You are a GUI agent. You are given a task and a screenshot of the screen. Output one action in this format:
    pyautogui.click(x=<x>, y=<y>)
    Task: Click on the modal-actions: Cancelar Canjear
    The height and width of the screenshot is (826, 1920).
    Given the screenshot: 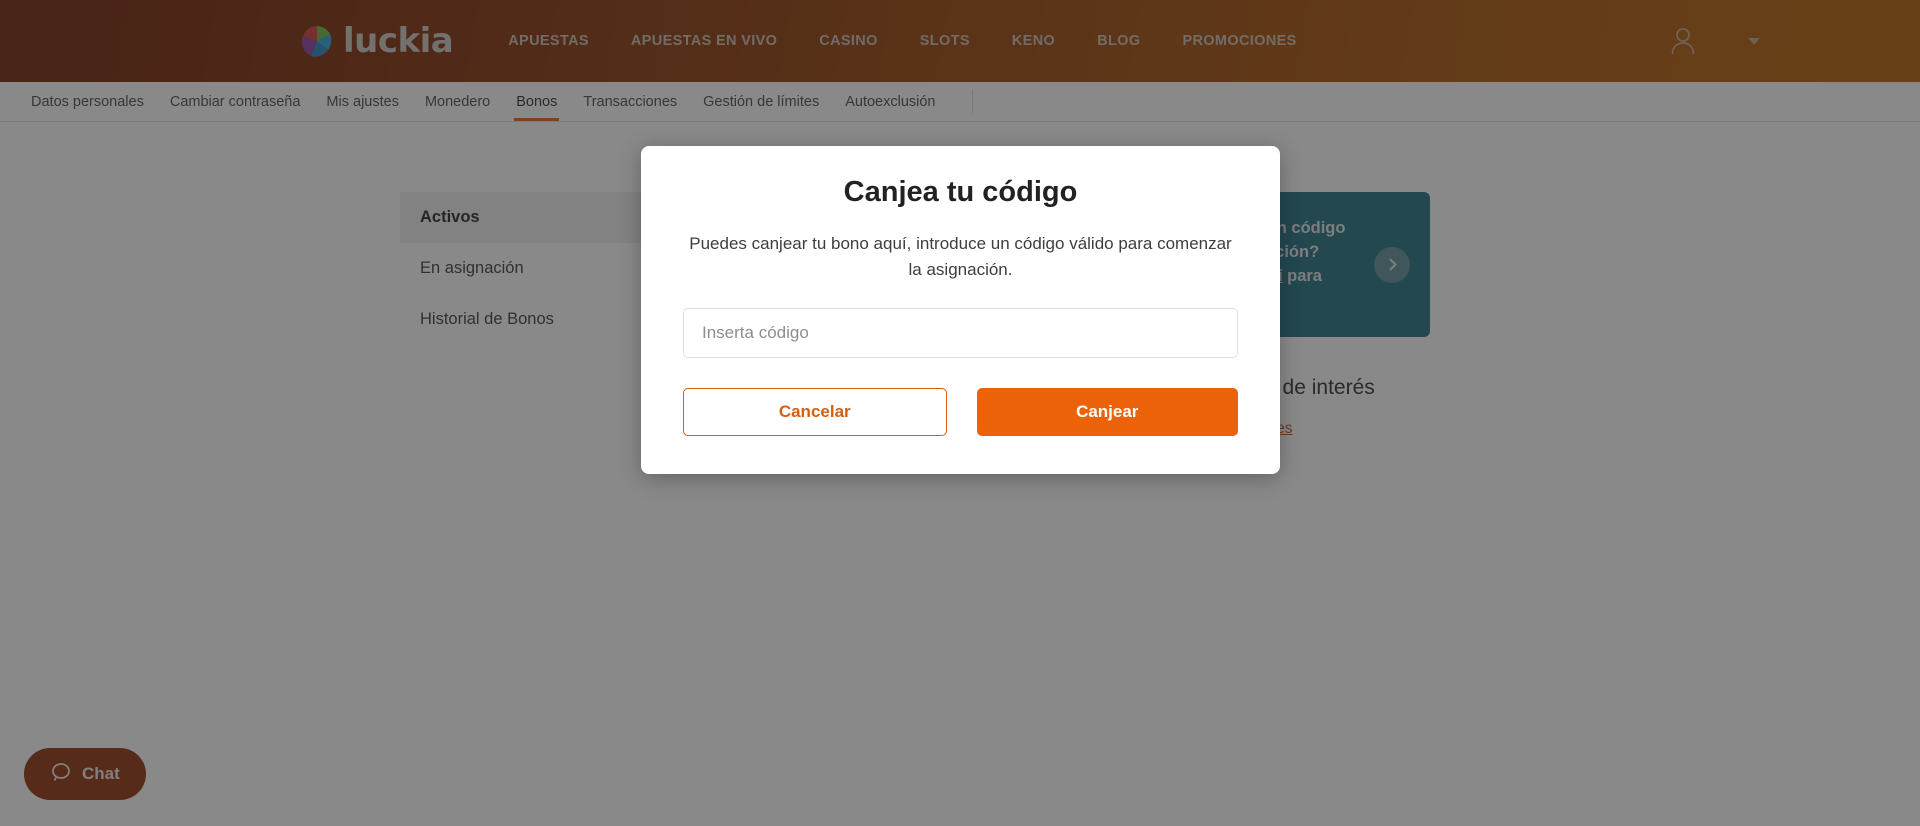 What is the action you would take?
    pyautogui.click(x=960, y=412)
    